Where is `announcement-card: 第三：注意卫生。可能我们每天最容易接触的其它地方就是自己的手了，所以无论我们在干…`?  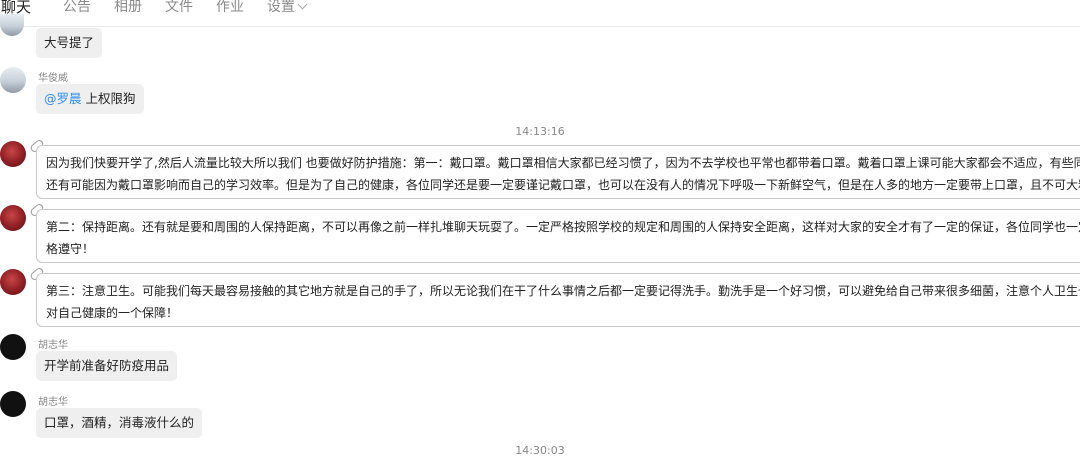
announcement-card: 第三：注意卫生。可能我们每天最容易接触的其它地方就是自己的手了，所以无论我们在干… is located at coordinates (558, 300).